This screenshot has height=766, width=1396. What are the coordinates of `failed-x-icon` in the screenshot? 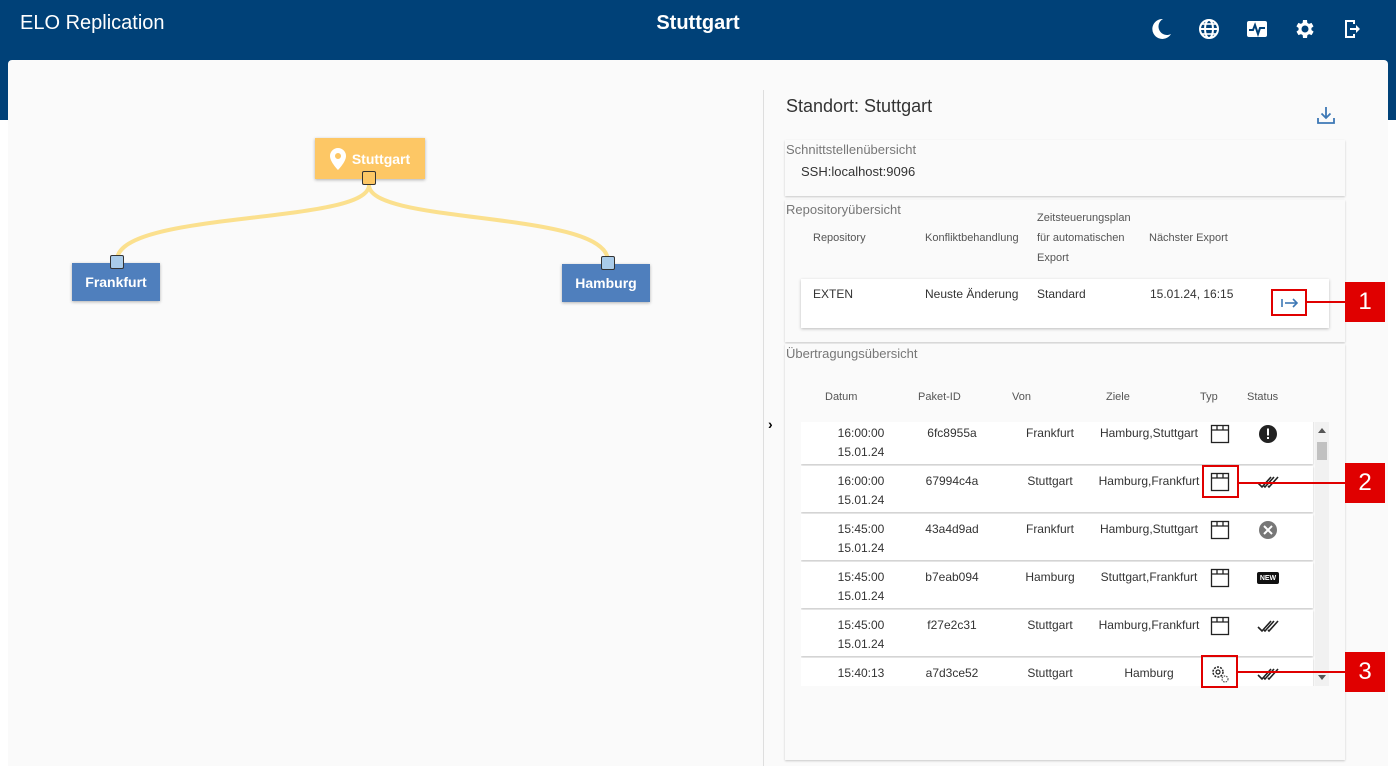 It's located at (1268, 530).